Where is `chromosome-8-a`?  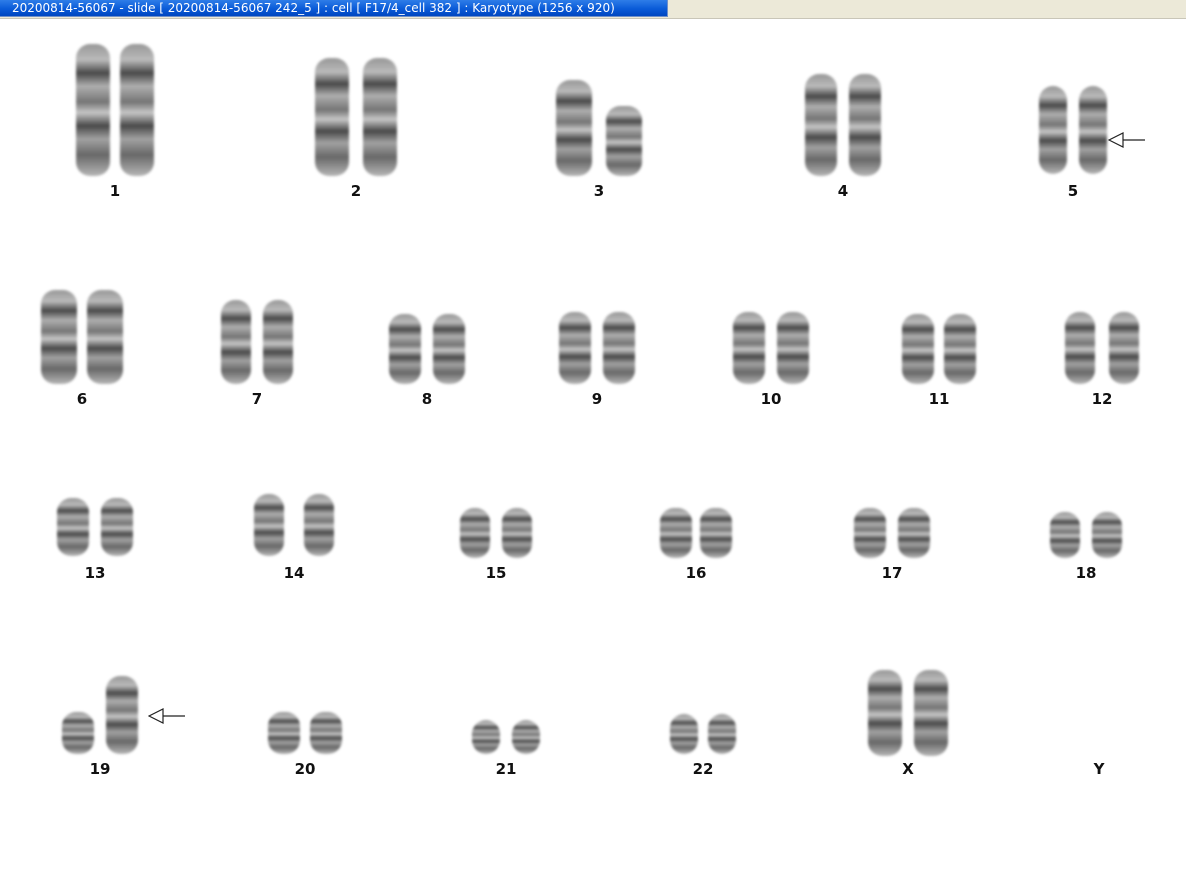
chromosome-8-a is located at coordinates (405, 349).